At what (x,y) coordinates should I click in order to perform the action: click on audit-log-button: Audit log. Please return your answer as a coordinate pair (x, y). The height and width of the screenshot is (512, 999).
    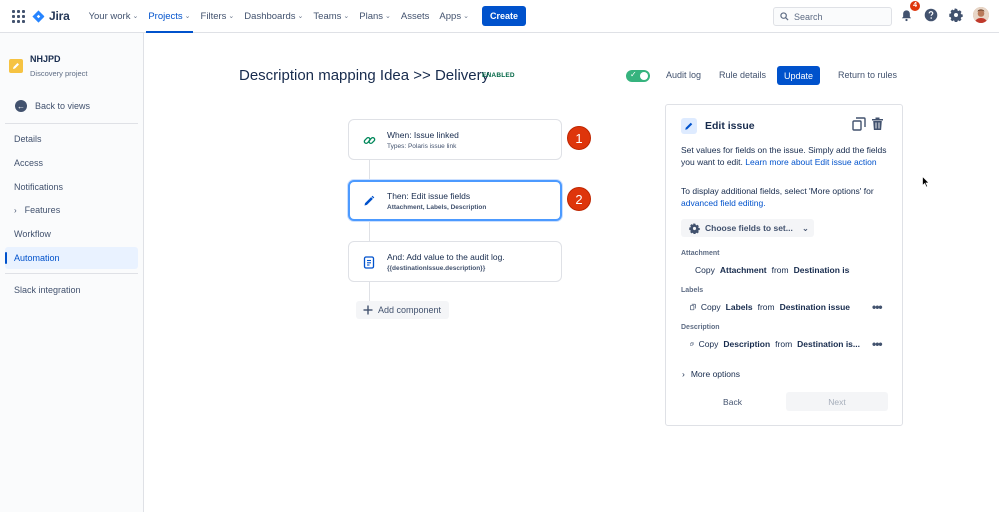
    Looking at the image, I should click on (683, 75).